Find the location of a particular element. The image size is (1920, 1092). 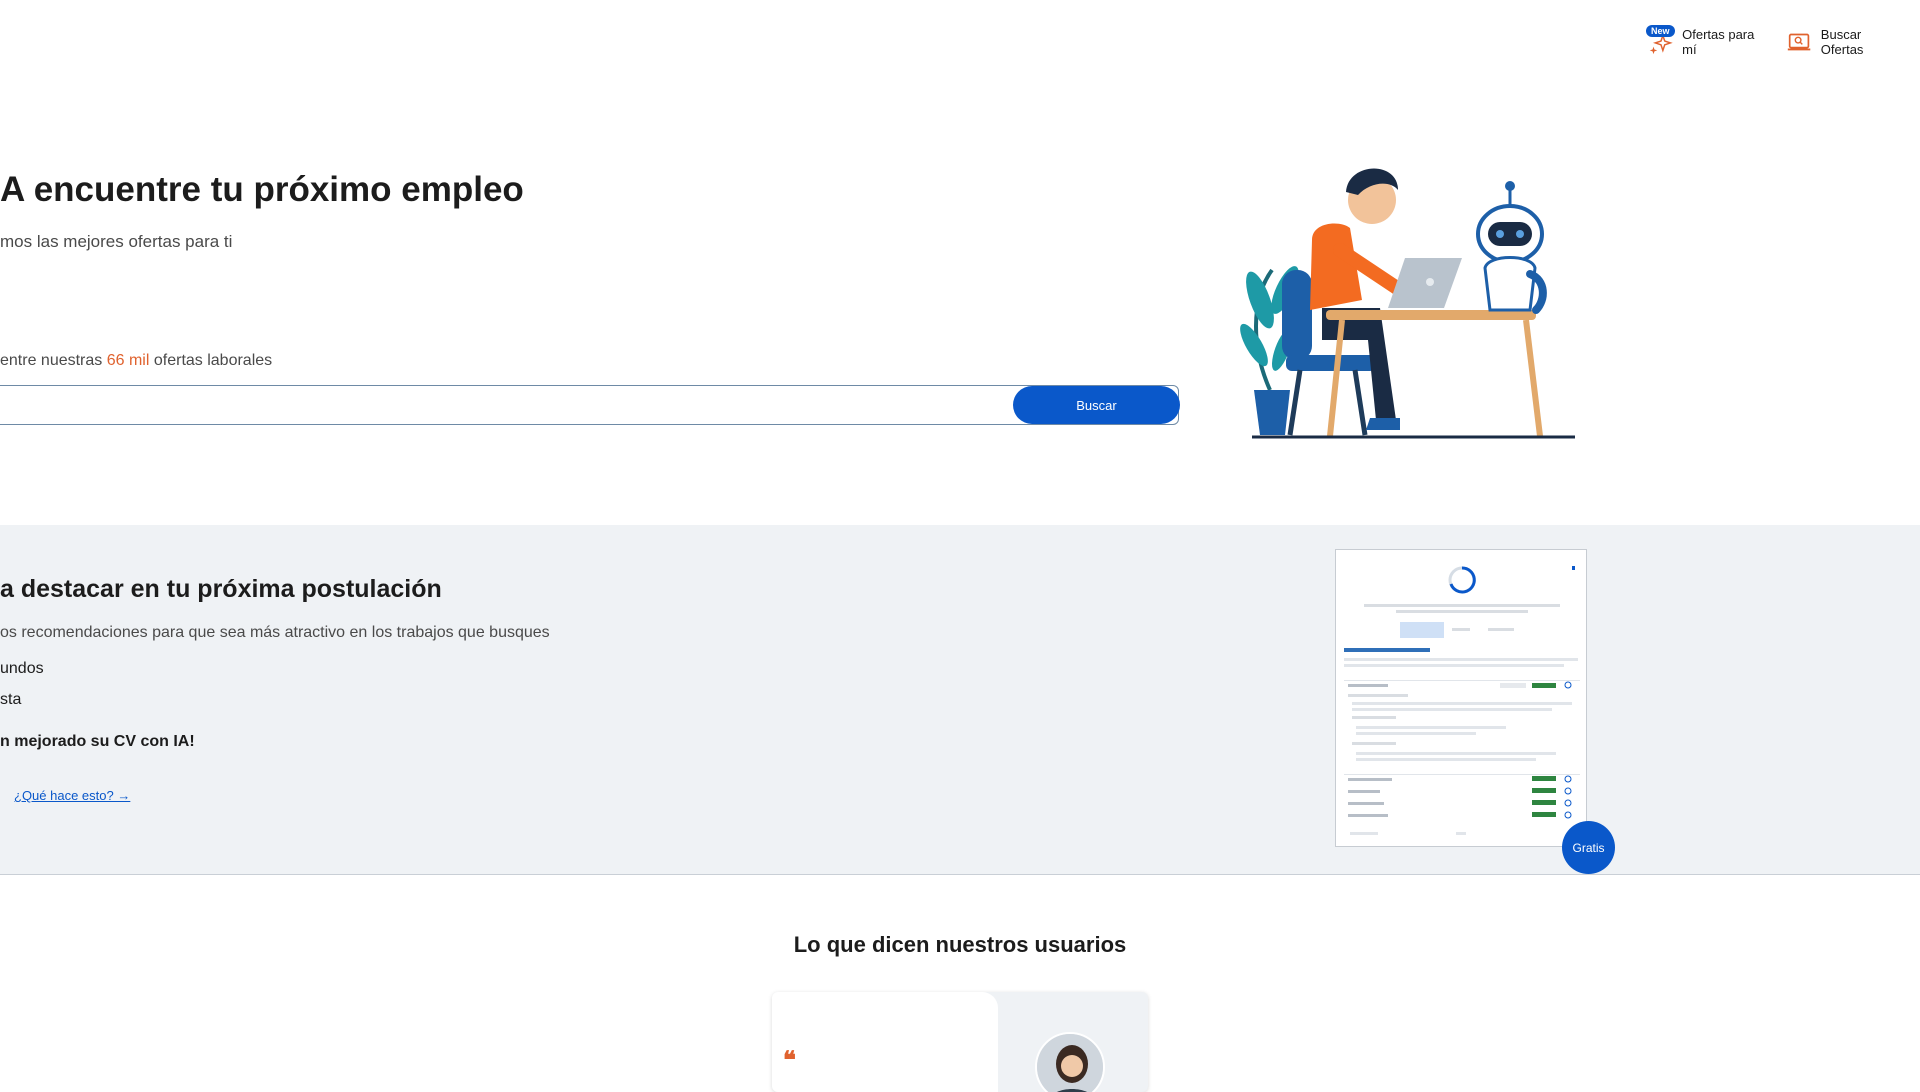

hero-subtitle: mos las mejores ofertas para ti is located at coordinates (116, 241).